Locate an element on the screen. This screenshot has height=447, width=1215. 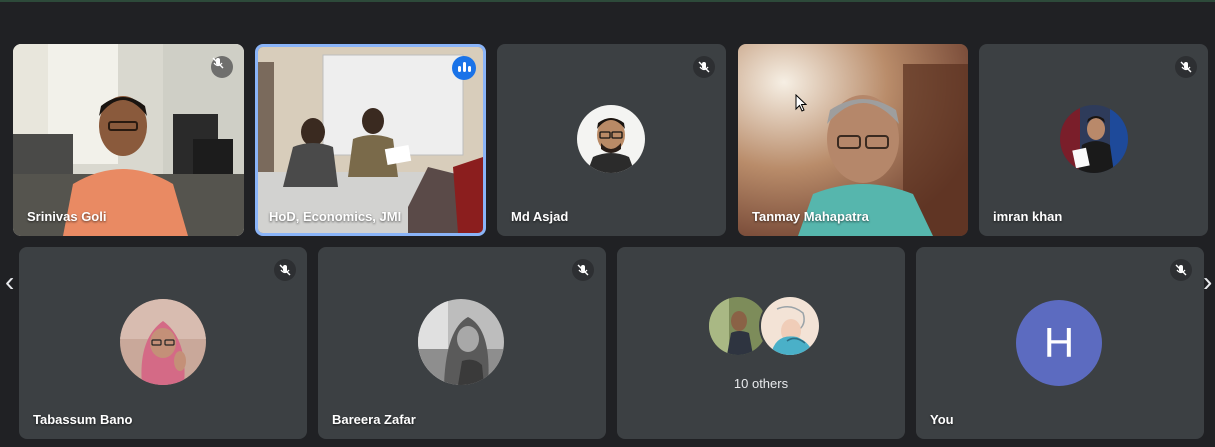
participant-tile-md-asjad: Md Asjad is located at coordinates (611, 140).